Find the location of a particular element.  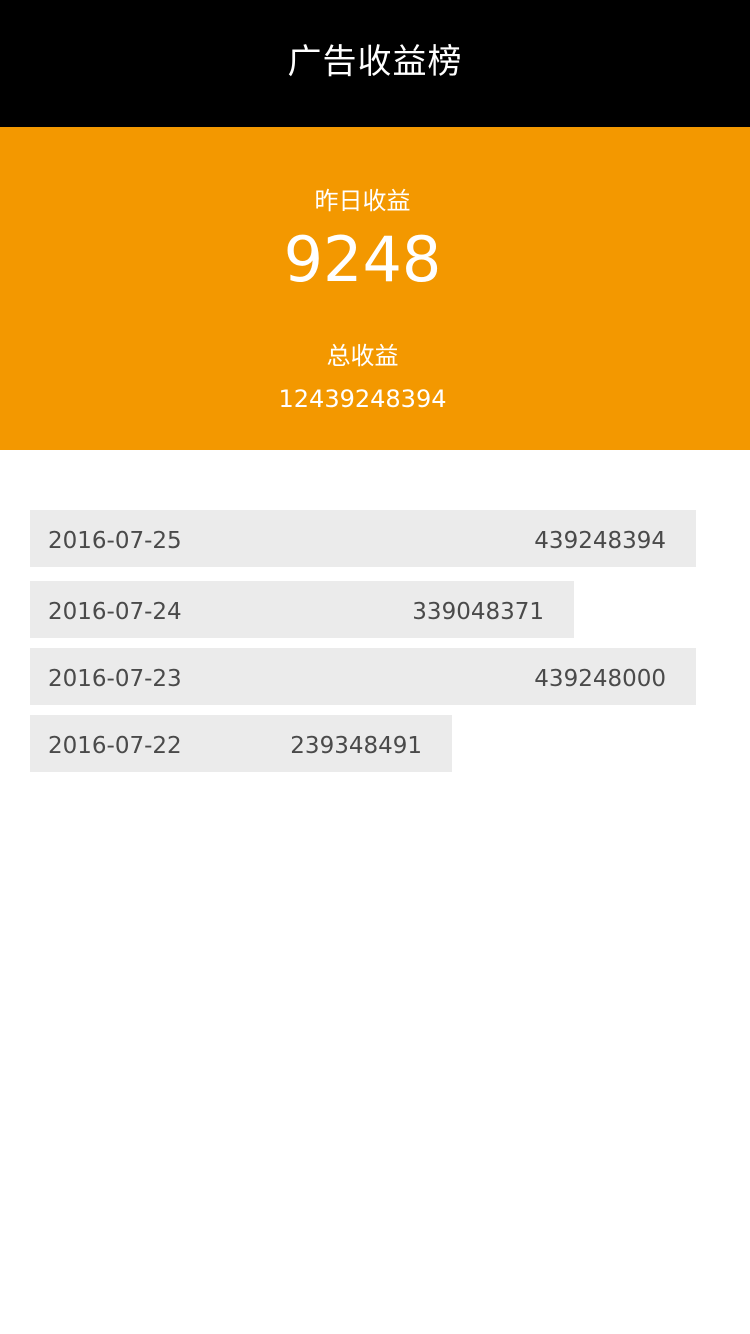

row-amount: 339048371 is located at coordinates (478, 612).